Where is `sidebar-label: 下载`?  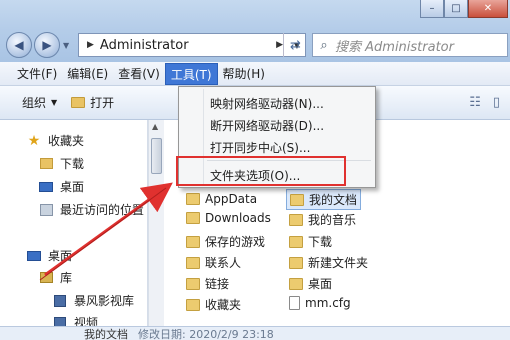
sidebar-label: 下载 is located at coordinates (72, 164).